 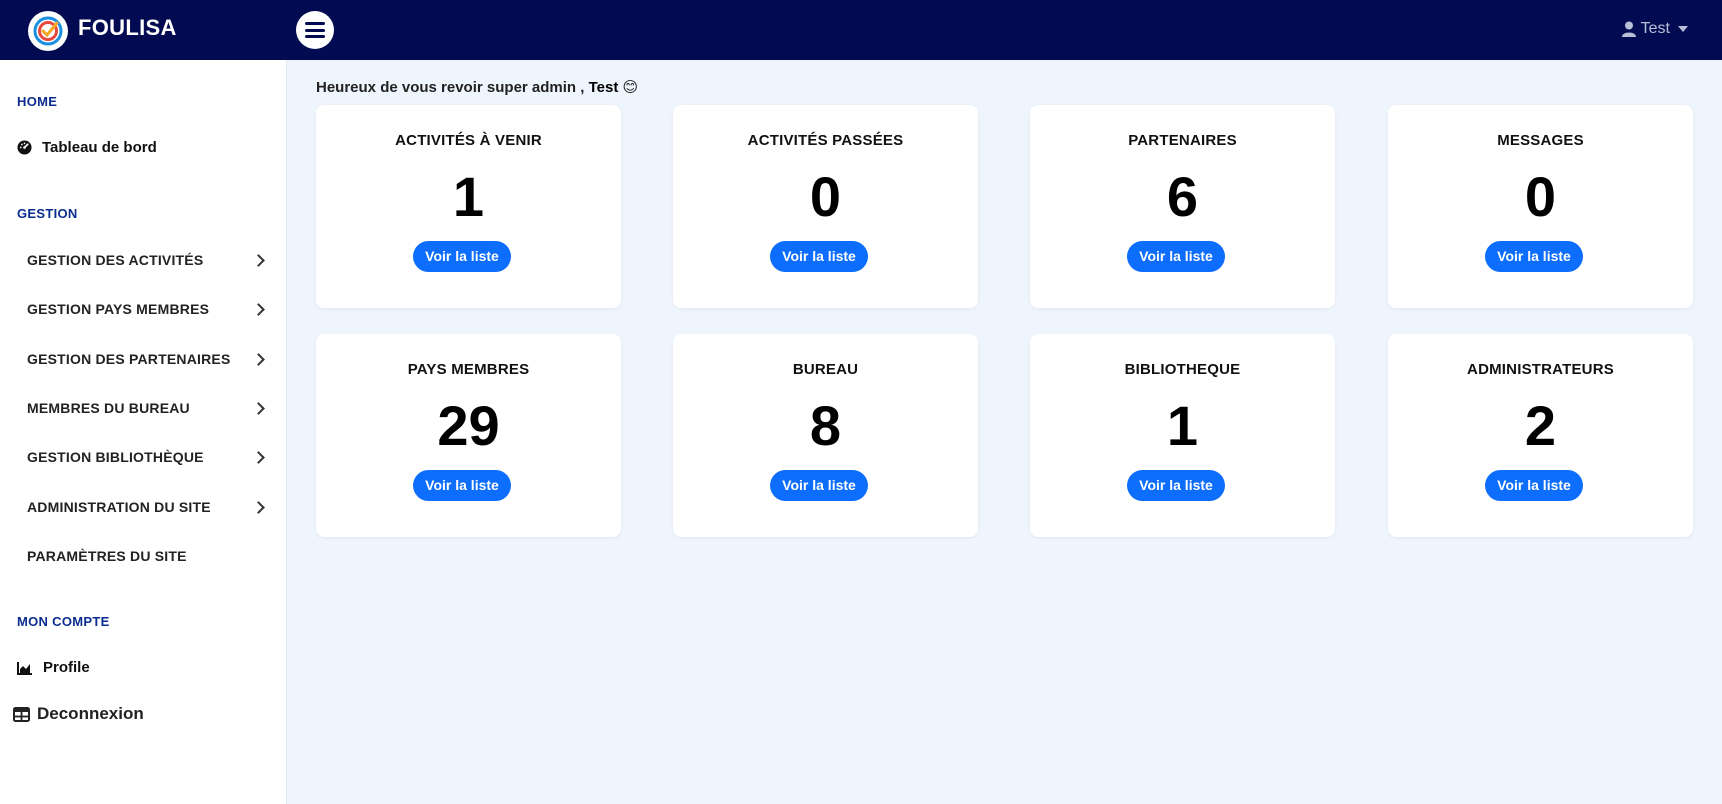 I want to click on section-heading-home: HOME, so click(x=37, y=101).